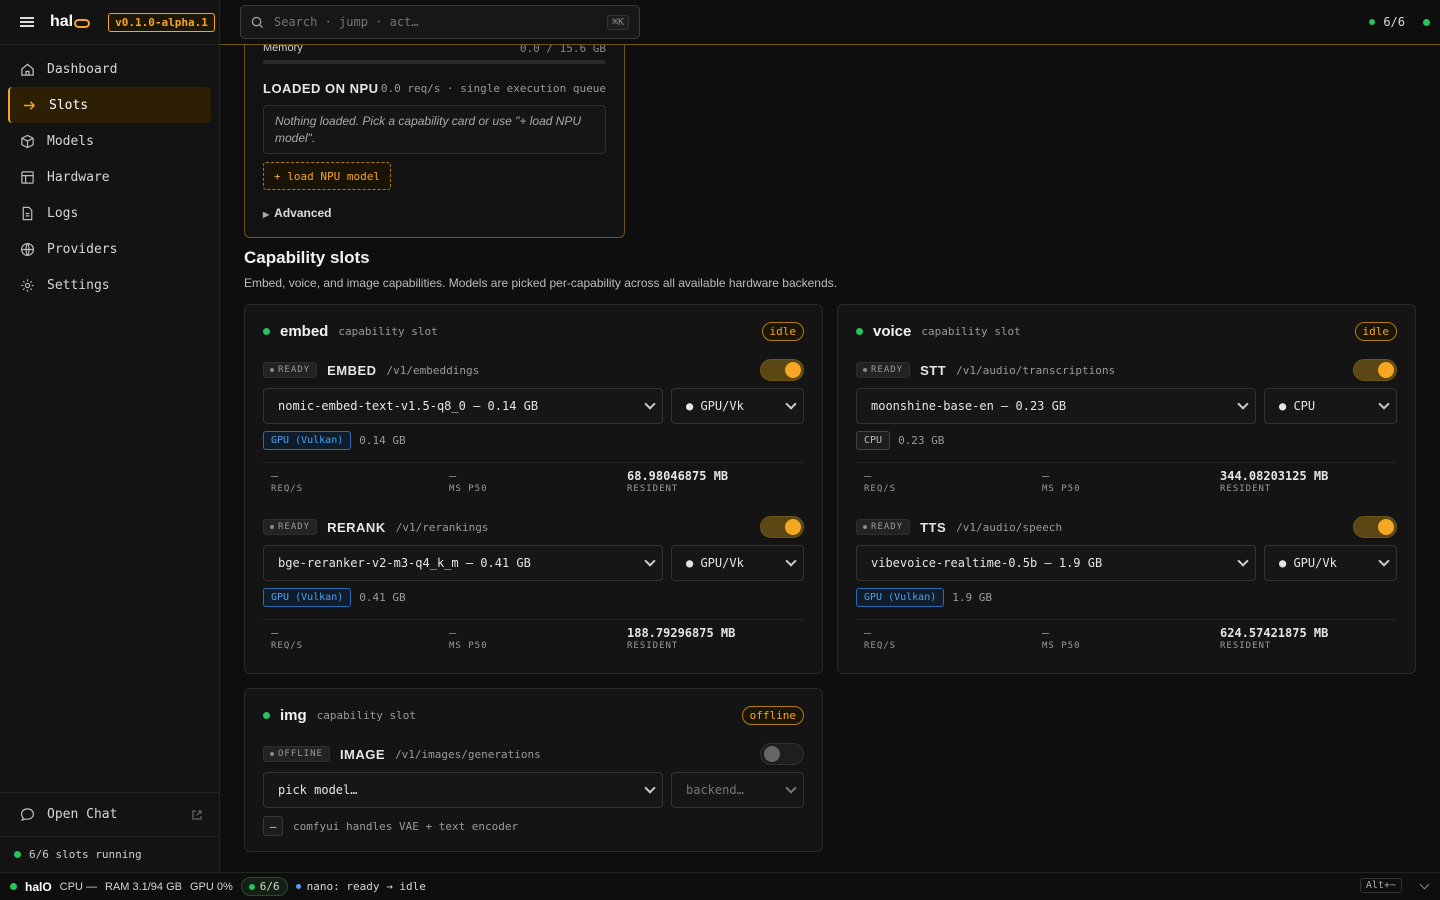  I want to click on sidebar-item-dashboard: Dashboard, so click(109, 69).